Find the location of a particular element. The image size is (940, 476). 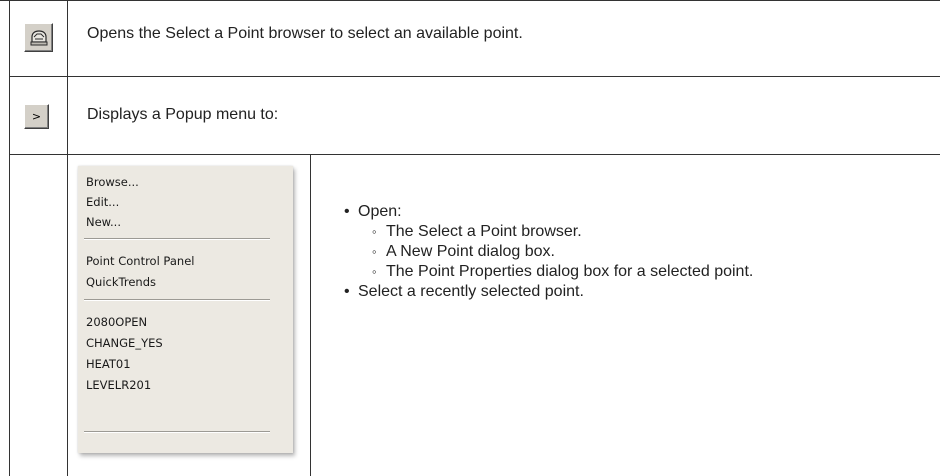

select-point-icon is located at coordinates (38, 37).